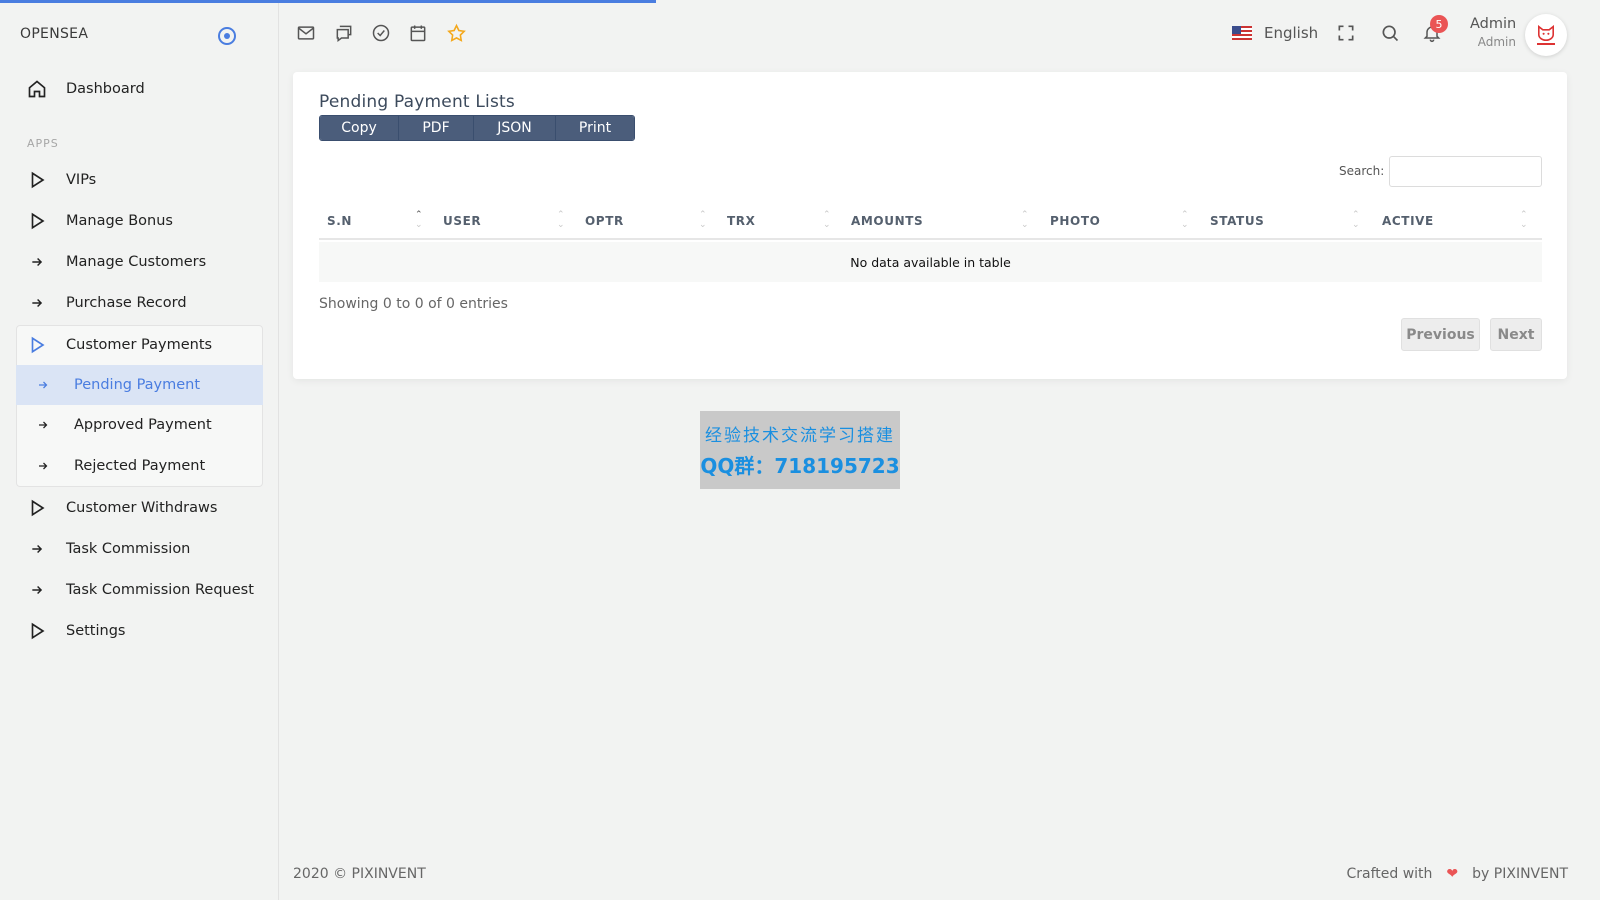 This screenshot has width=1600, height=900. I want to click on mail-icon, so click(306, 33).